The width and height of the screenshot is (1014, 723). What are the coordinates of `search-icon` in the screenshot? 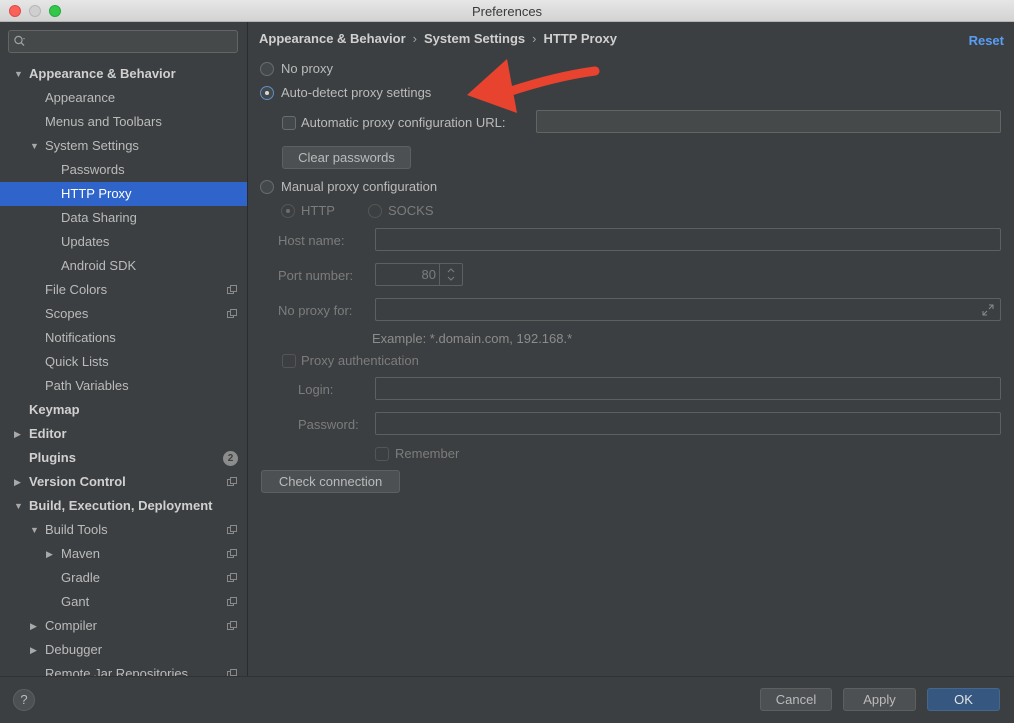 It's located at (19, 40).